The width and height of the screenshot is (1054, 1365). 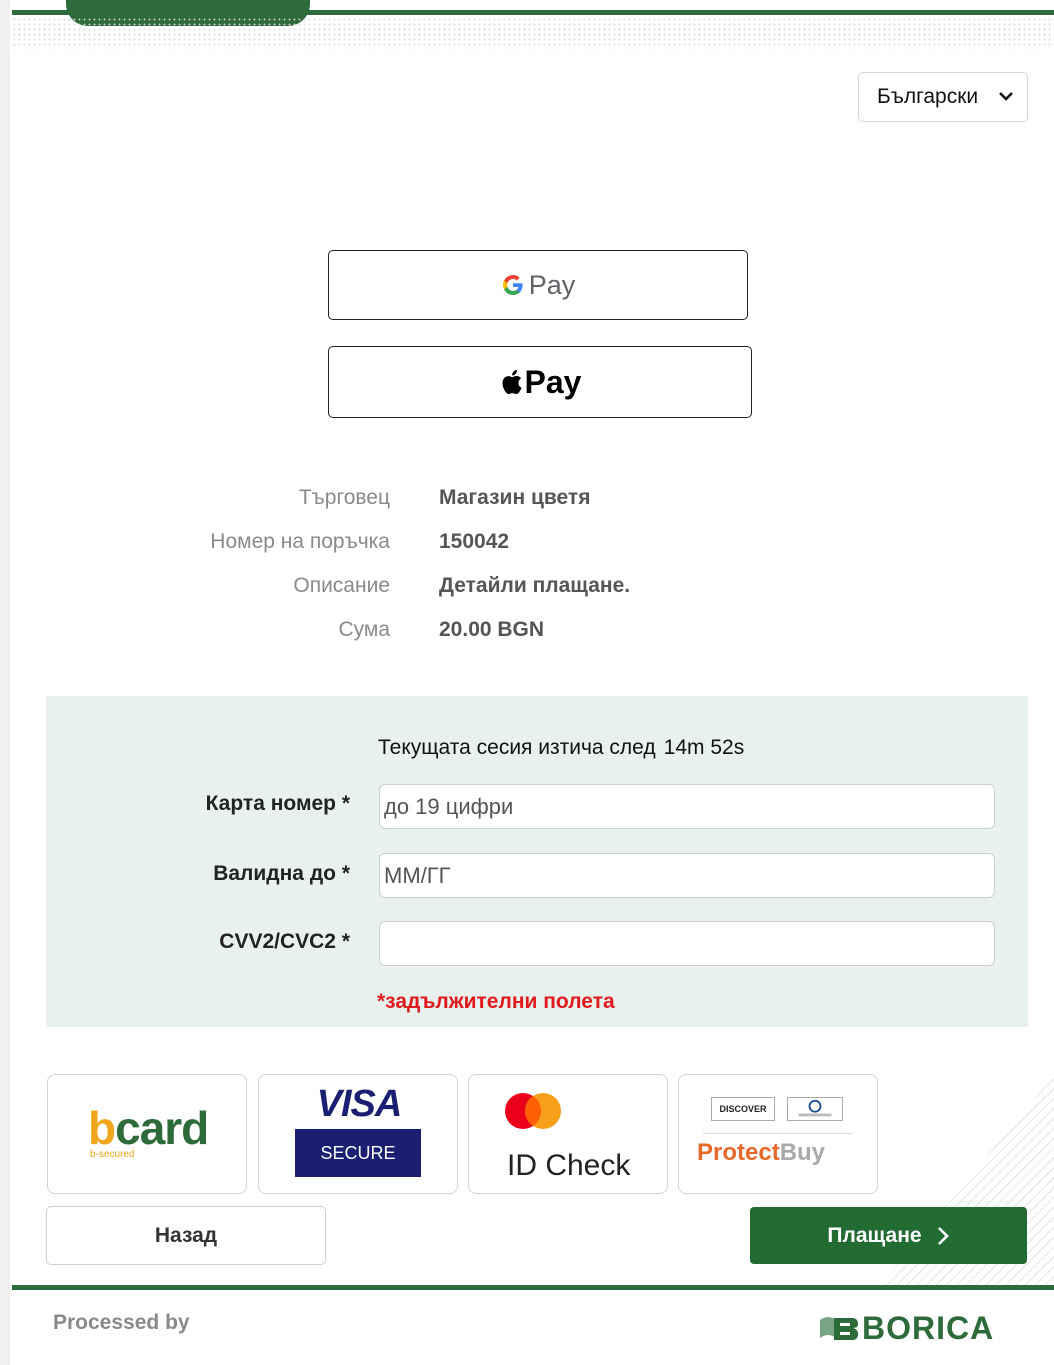 I want to click on visa-secure-badge: VISA SECURE, so click(x=358, y=1134).